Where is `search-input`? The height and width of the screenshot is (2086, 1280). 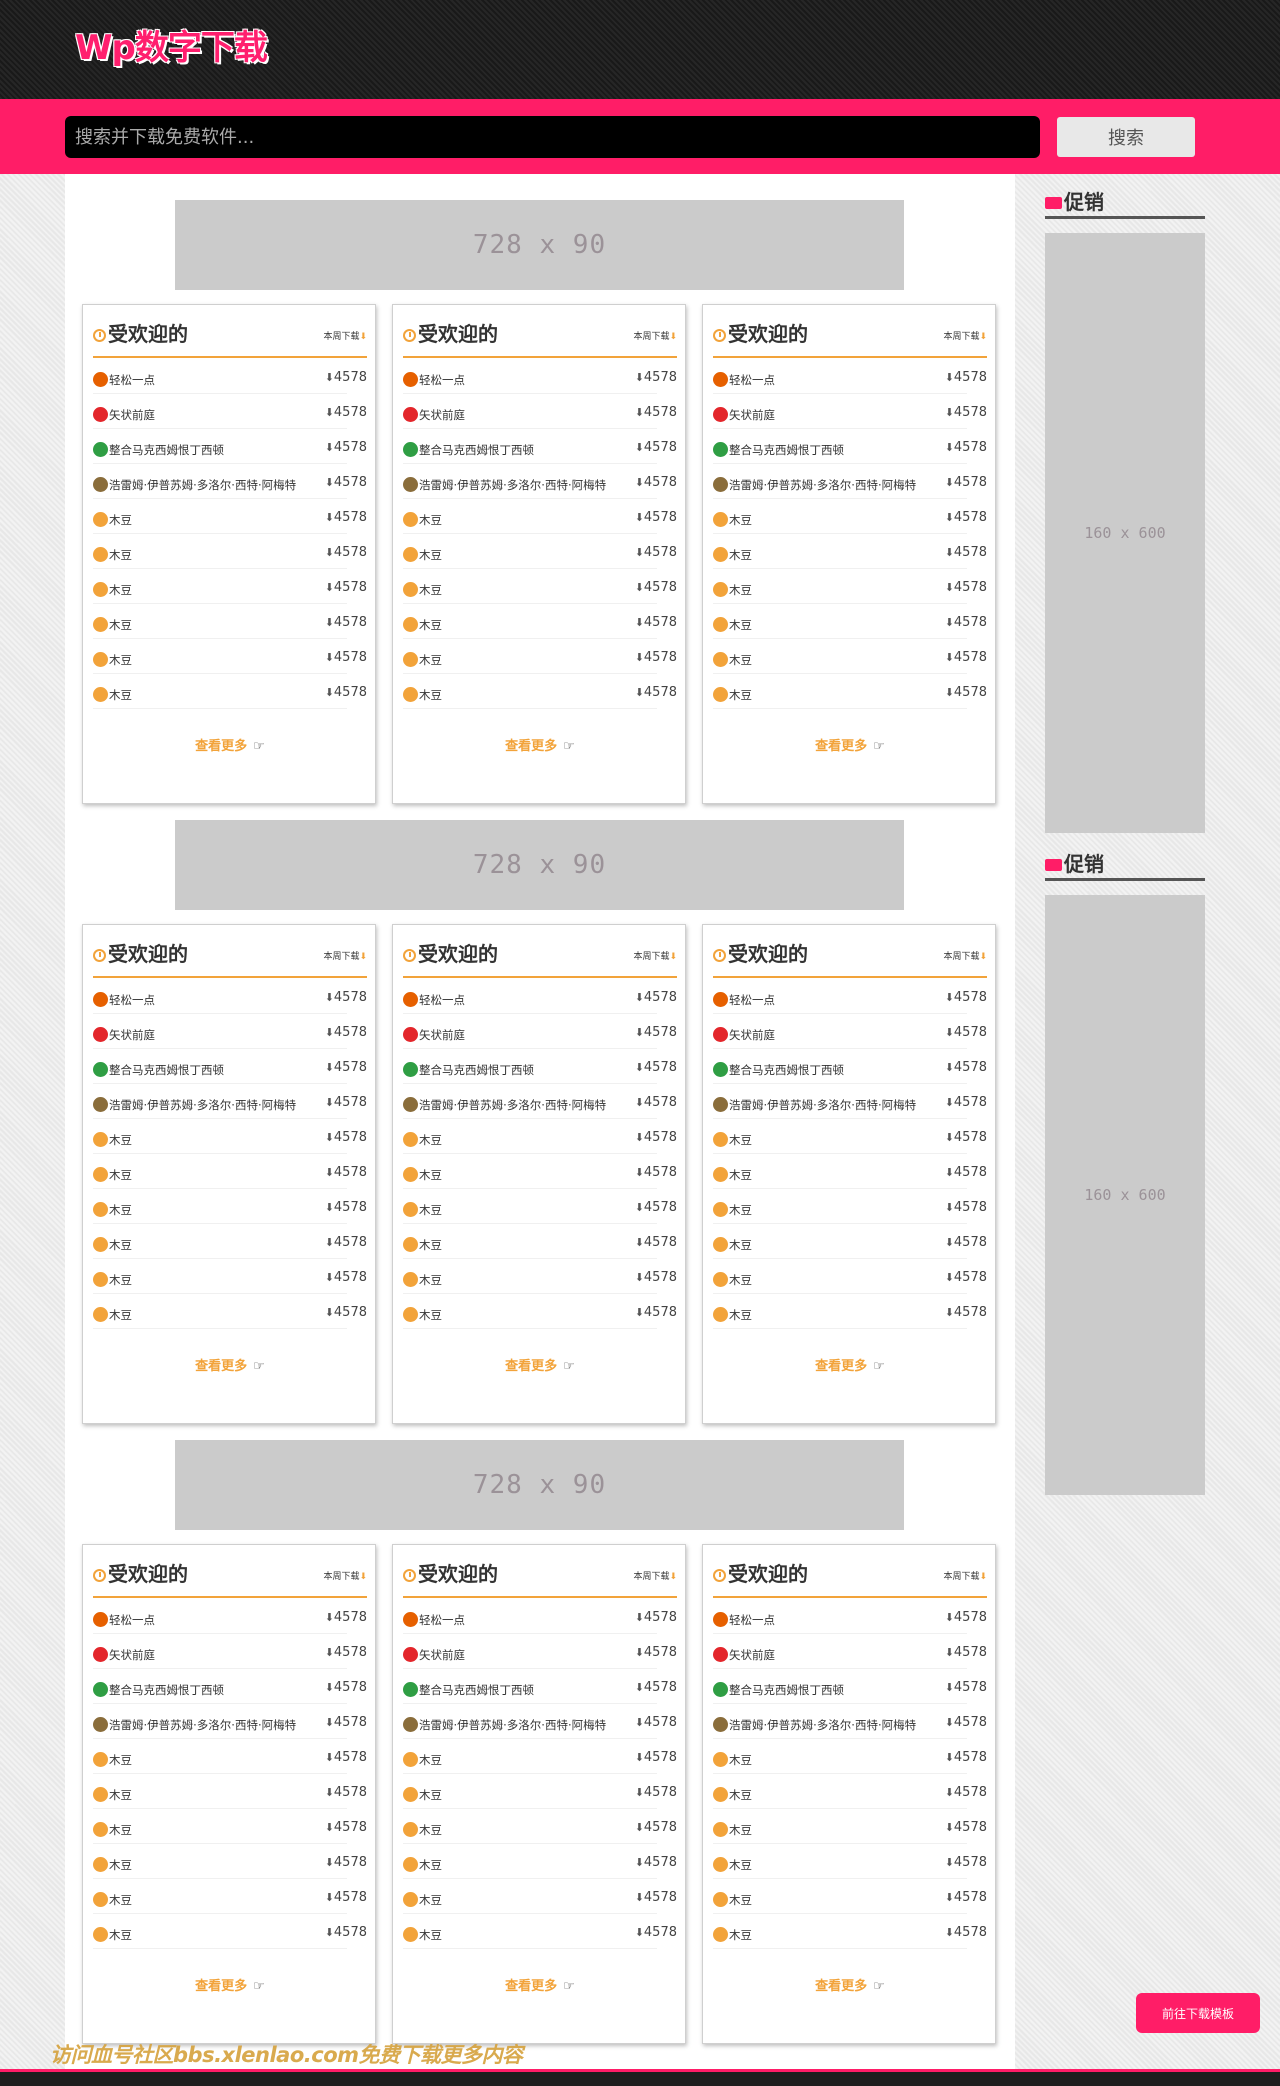
search-input is located at coordinates (552, 137).